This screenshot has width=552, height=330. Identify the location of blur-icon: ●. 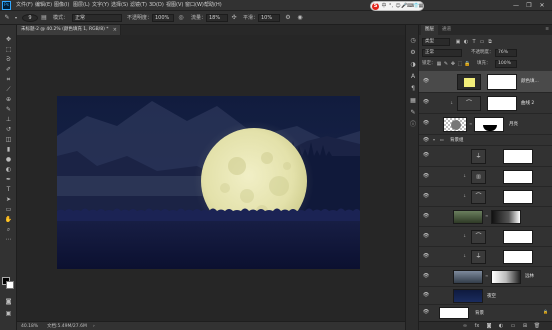
(8, 159).